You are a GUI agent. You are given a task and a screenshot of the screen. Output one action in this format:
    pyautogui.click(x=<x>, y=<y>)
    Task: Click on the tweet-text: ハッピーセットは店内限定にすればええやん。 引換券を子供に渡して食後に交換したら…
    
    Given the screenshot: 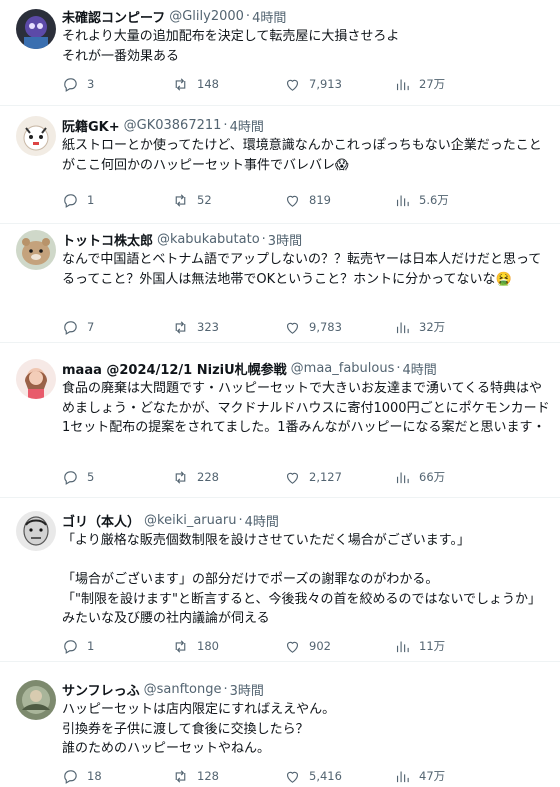 What is the action you would take?
    pyautogui.click(x=199, y=729)
    